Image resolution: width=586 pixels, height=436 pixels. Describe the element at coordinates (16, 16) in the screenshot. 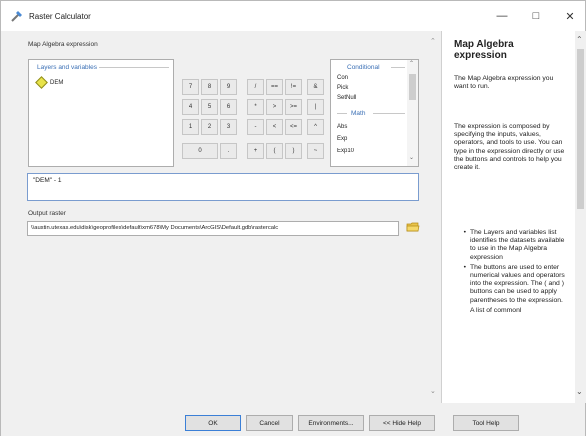

I see `raster-calculator-icon` at that location.